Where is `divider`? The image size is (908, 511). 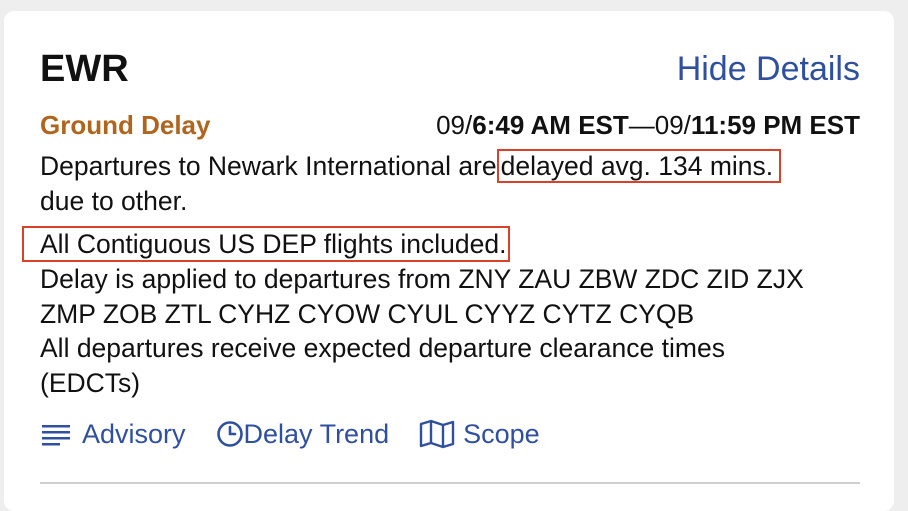
divider is located at coordinates (450, 483).